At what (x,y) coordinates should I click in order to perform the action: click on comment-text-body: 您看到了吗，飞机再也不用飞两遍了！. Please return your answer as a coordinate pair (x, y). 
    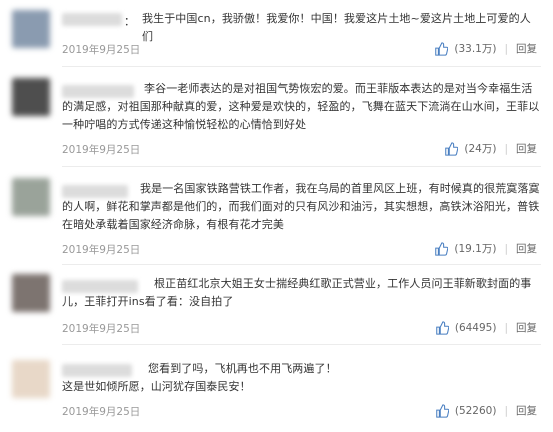
    Looking at the image, I should click on (242, 368).